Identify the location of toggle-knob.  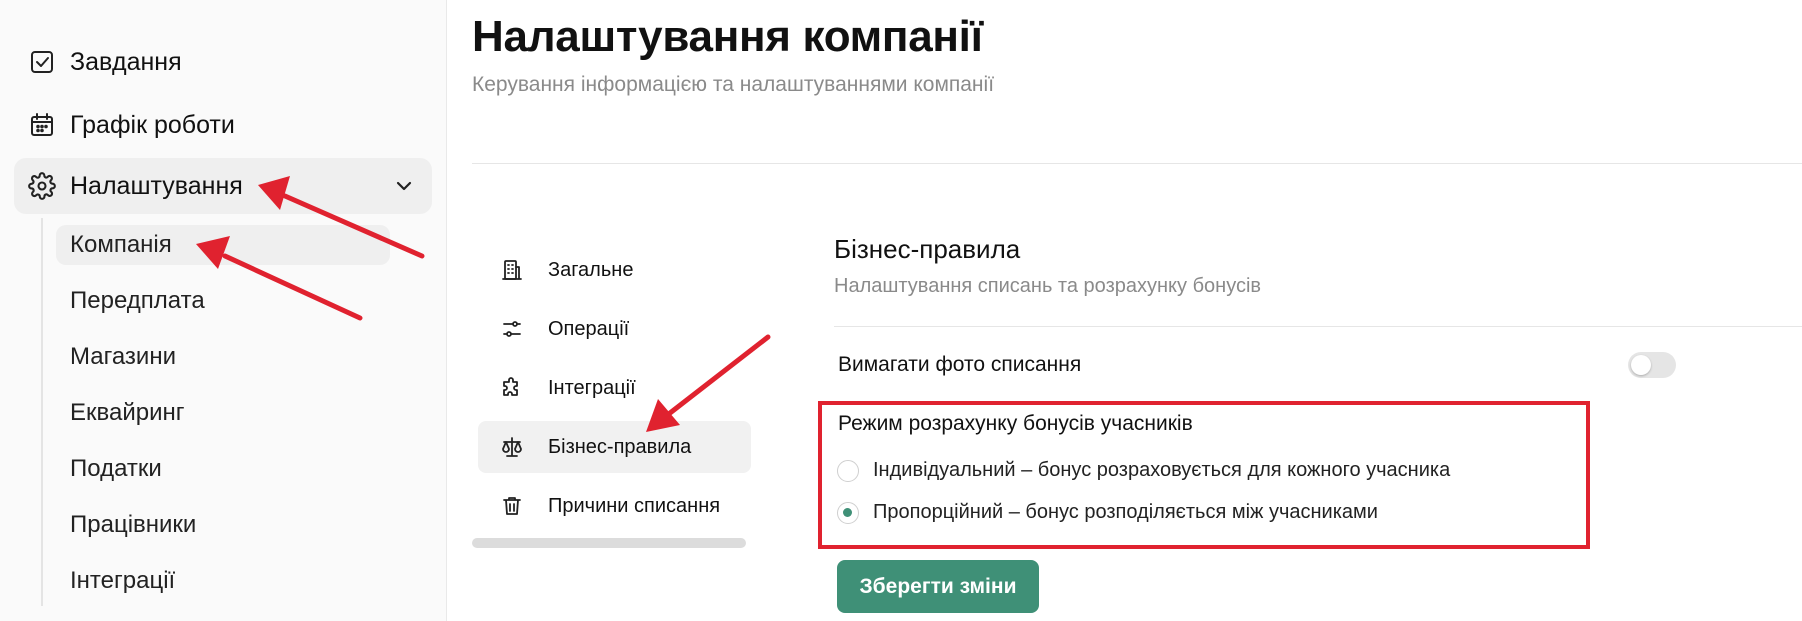
(1641, 365).